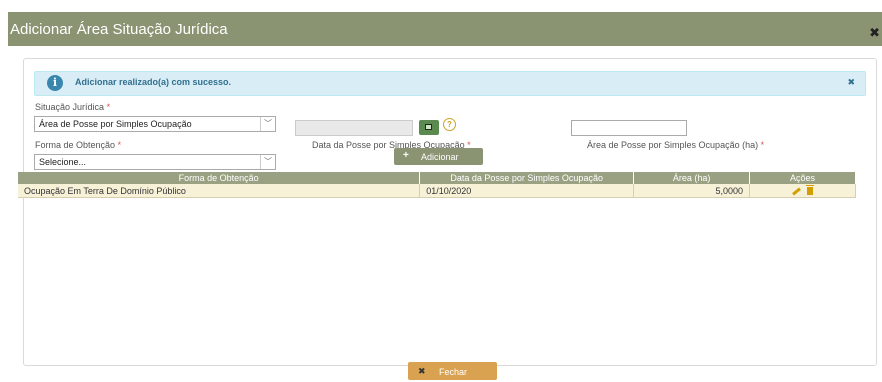 This screenshot has height=382, width=882. Describe the element at coordinates (119, 29) in the screenshot. I see `modal-title: Adicionar Área Situação Jurídica` at that location.